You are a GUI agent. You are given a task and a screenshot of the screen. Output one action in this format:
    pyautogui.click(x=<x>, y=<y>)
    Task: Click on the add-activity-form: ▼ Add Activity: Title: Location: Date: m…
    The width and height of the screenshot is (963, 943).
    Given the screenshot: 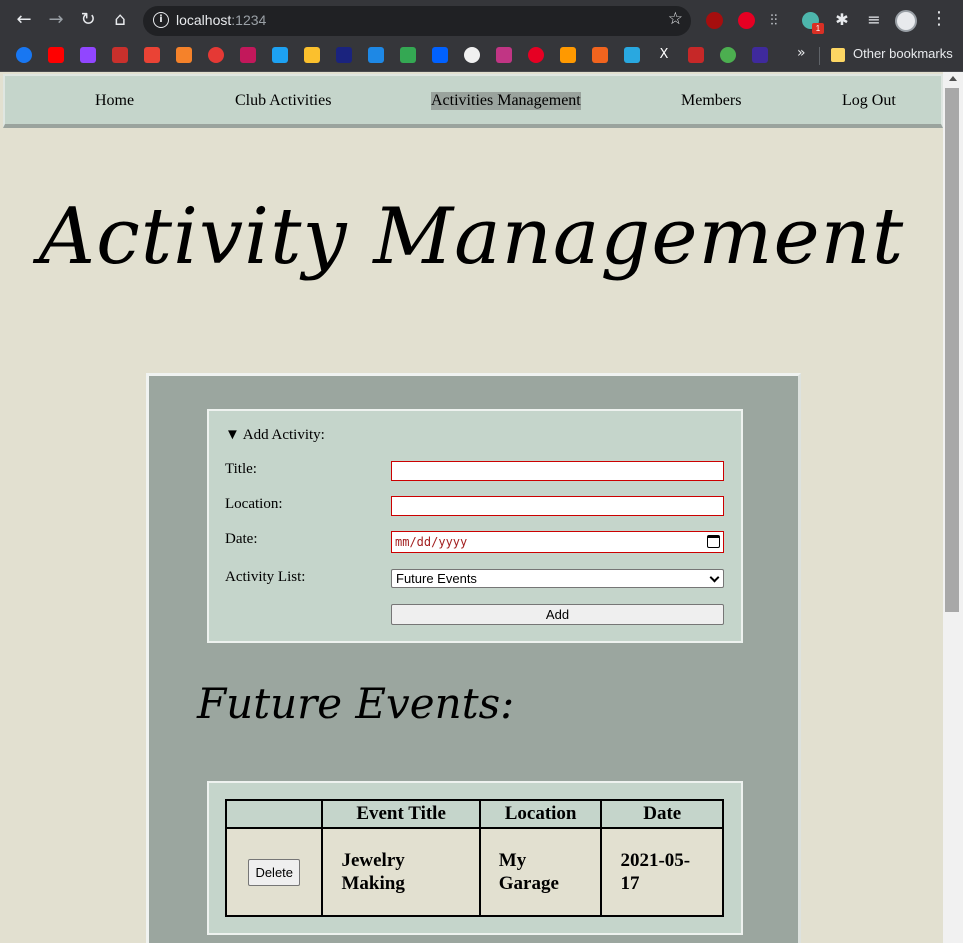 What is the action you would take?
    pyautogui.click(x=475, y=526)
    